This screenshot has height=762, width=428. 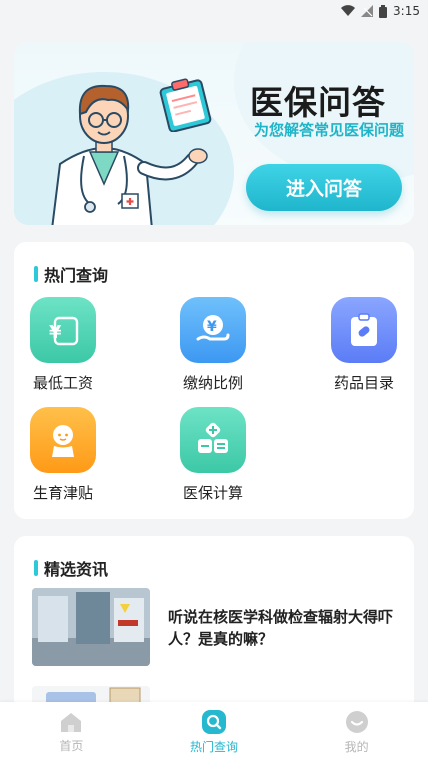 I want to click on hot-title: 热门查询, so click(x=76, y=275).